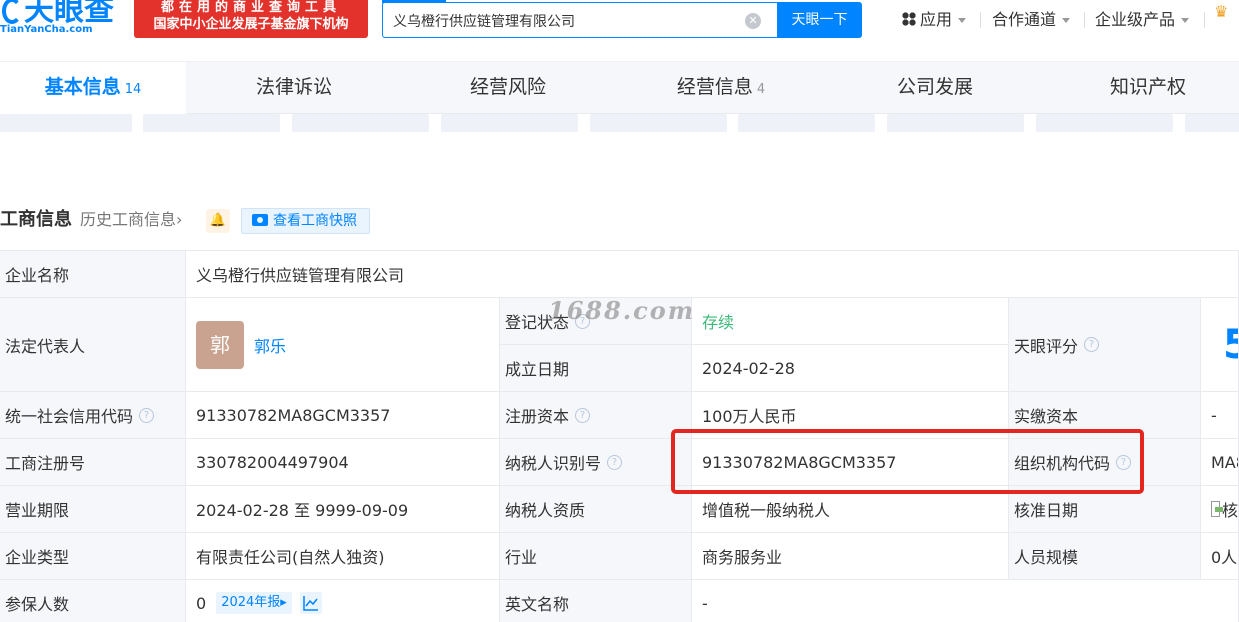 The image size is (1239, 622). What do you see at coordinates (508, 88) in the screenshot?
I see `tab-risk: 经营风险` at bounding box center [508, 88].